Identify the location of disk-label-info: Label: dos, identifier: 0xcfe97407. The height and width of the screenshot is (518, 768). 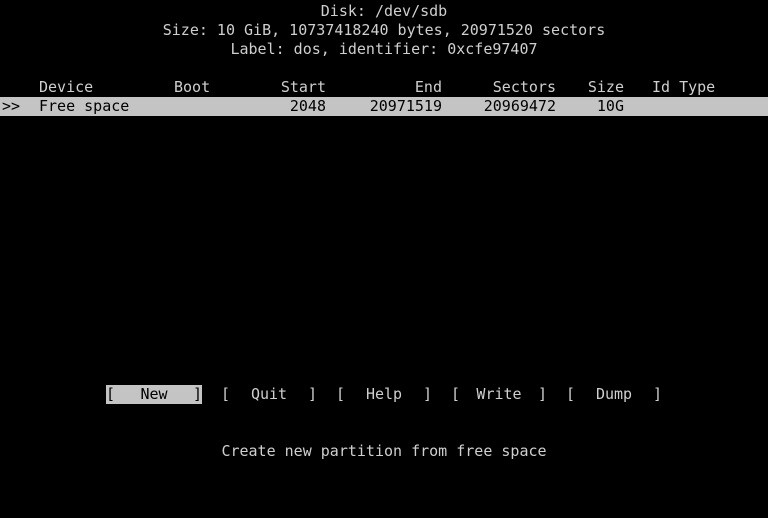
(384, 49).